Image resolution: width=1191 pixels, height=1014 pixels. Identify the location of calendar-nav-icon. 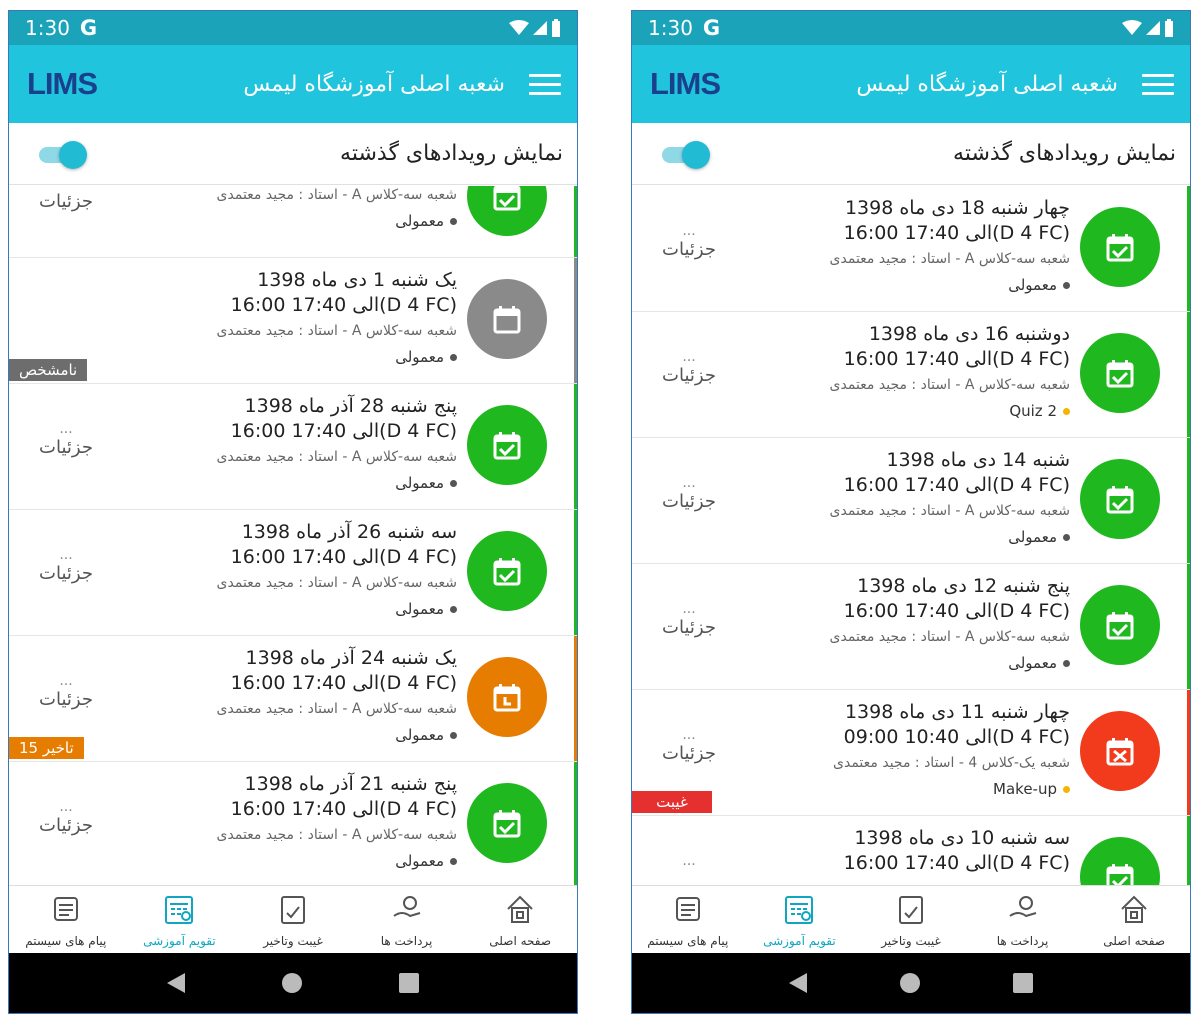
(179, 911).